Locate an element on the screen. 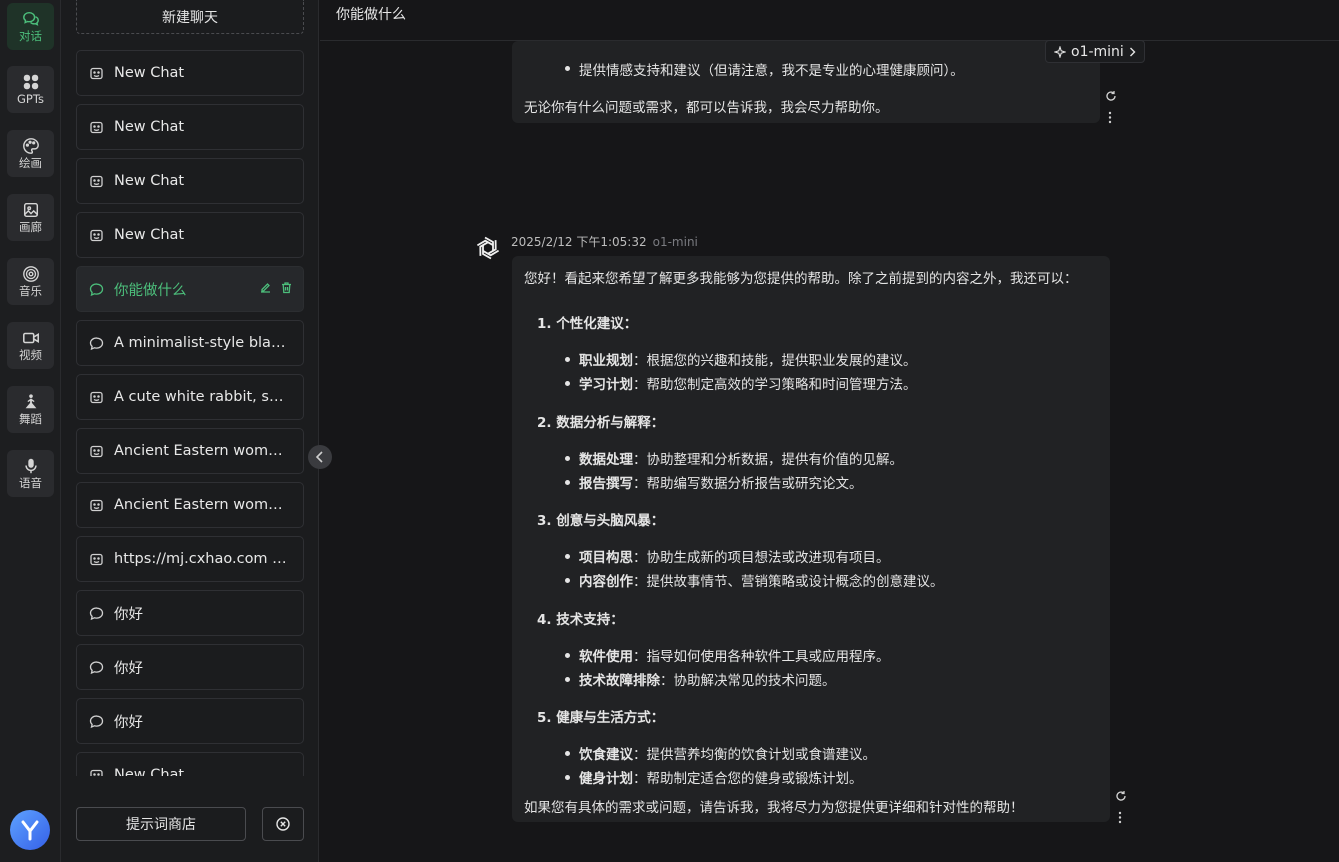  left-rail: 对话 GPTs 绘画 画廊 音乐 视频 舞蹈 语音 is located at coordinates (30, 431).